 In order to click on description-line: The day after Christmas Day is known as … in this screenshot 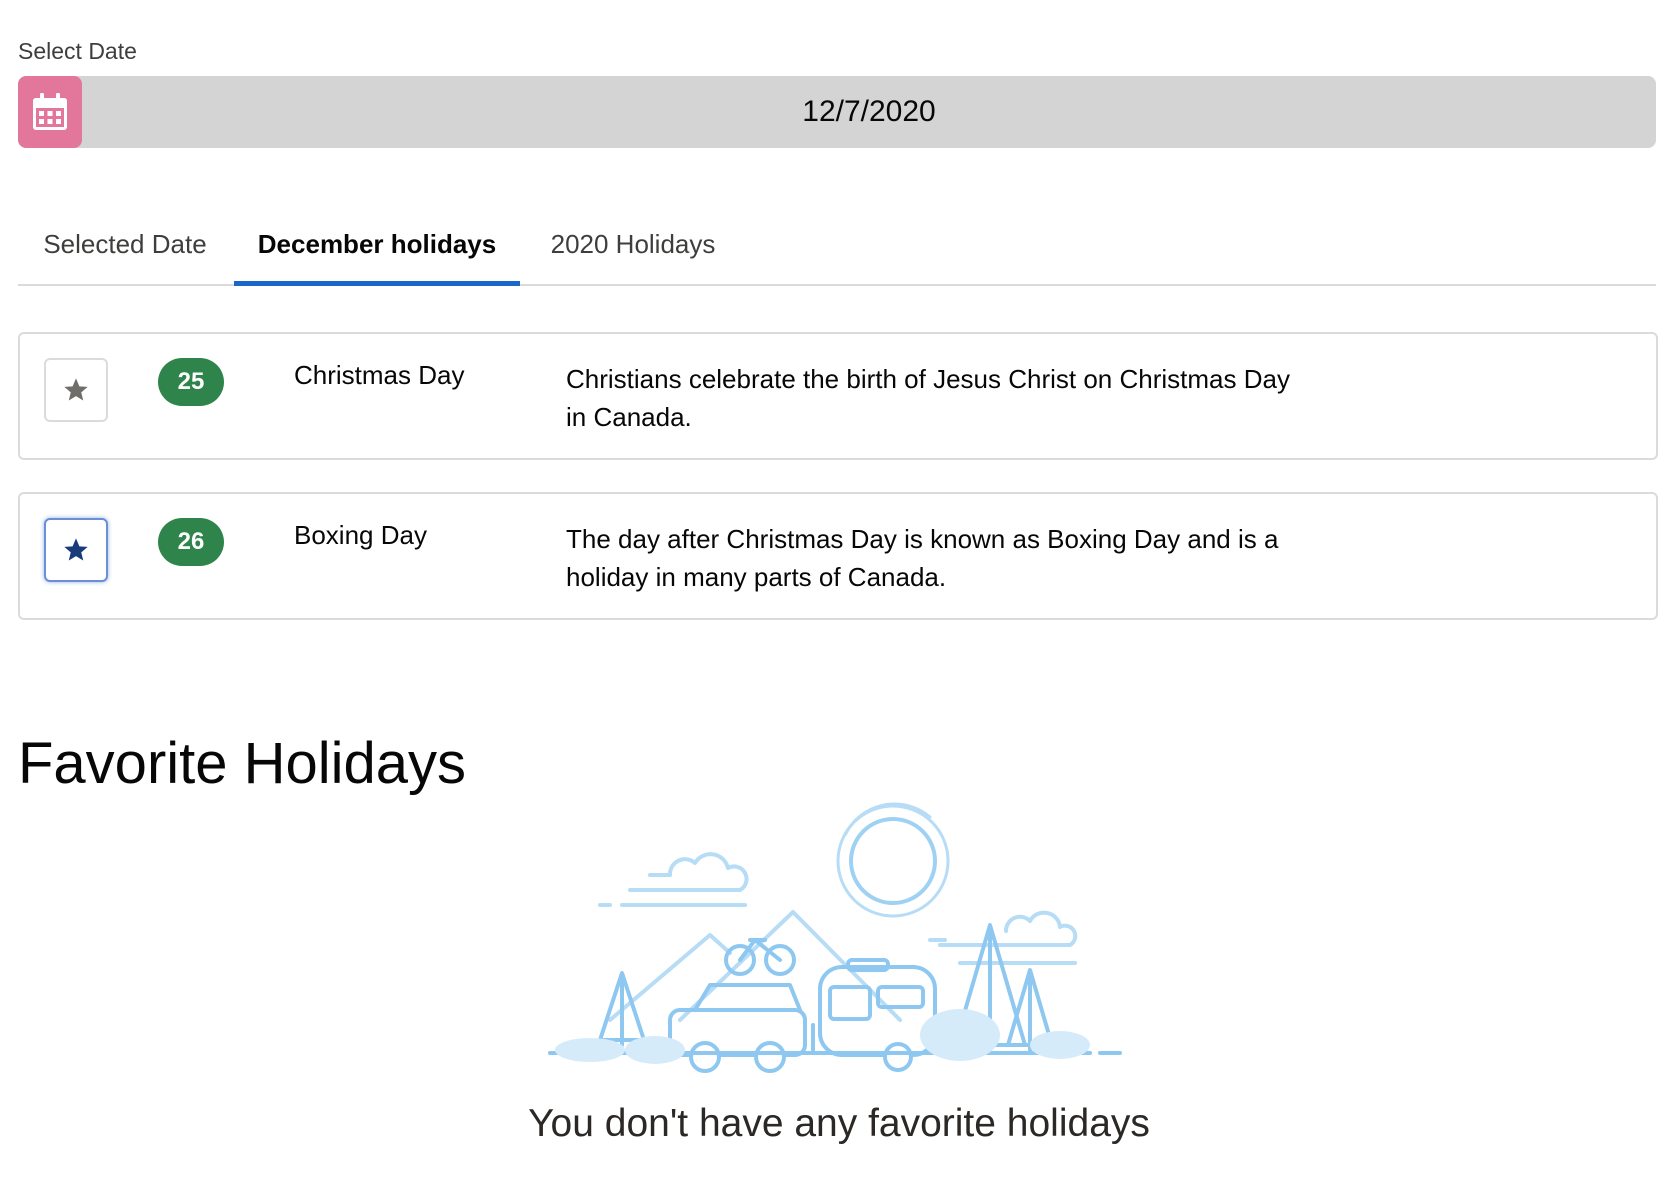, I will do `click(922, 539)`.